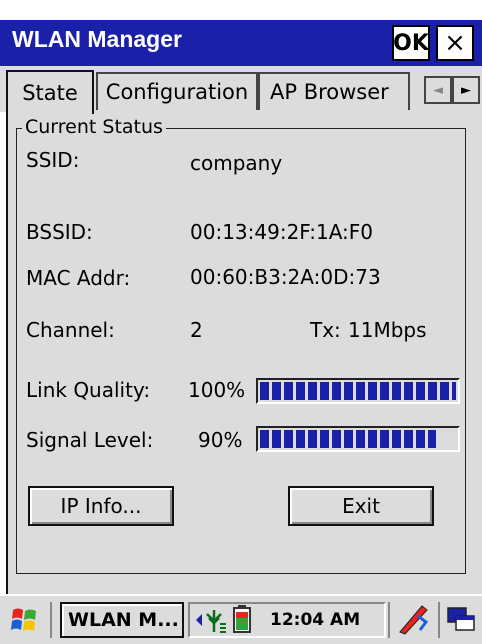  Describe the element at coordinates (220, 440) in the screenshot. I see `signal-level-value: 90%` at that location.